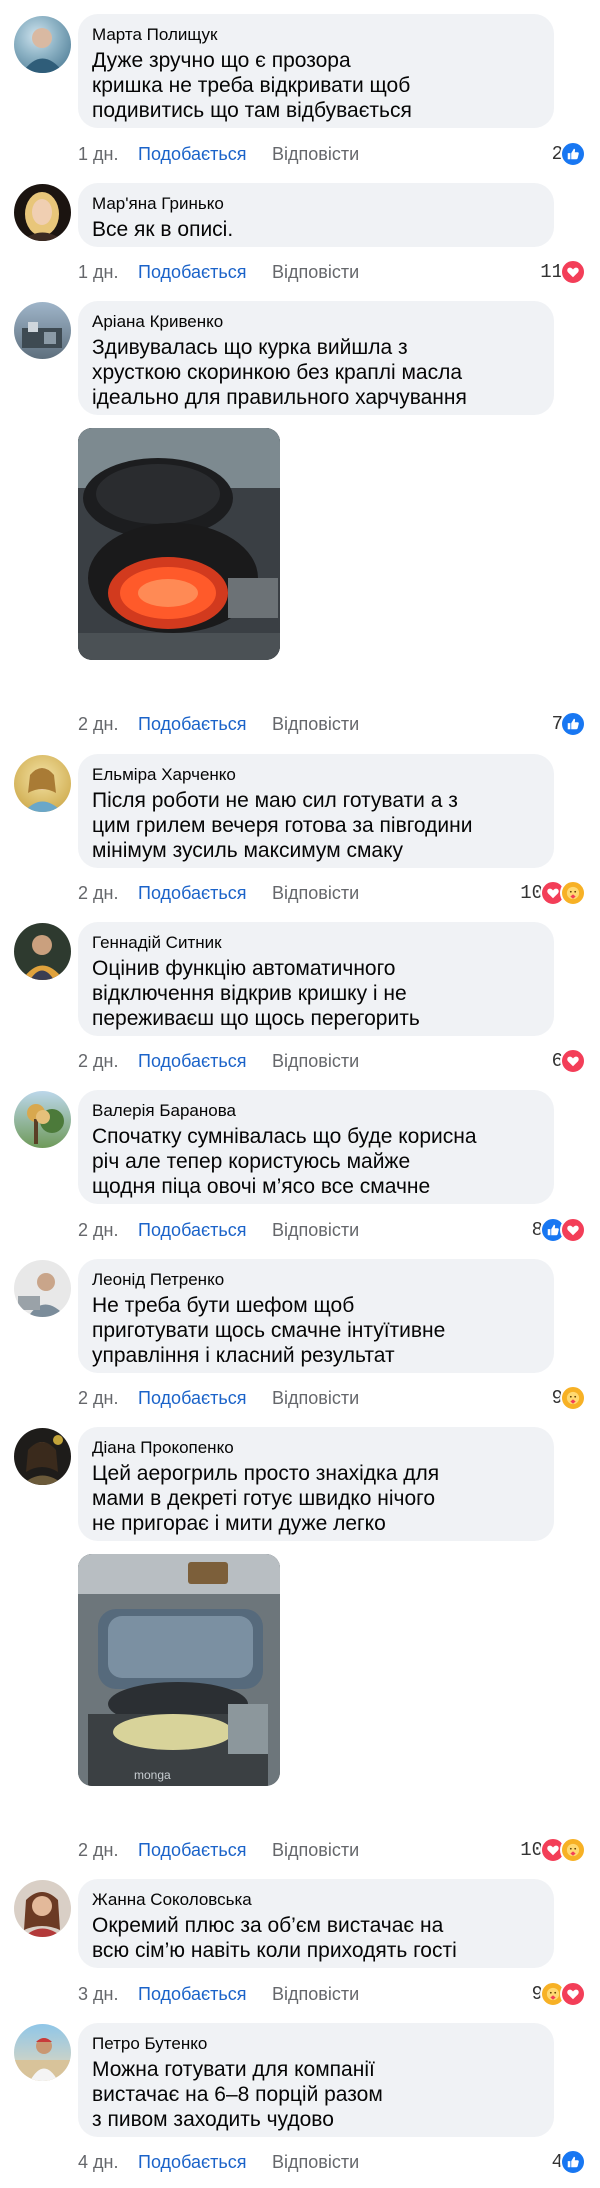 This screenshot has width=600, height=2188. Describe the element at coordinates (316, 1111) in the screenshot. I see `comment-author: Валерія Баранова` at that location.